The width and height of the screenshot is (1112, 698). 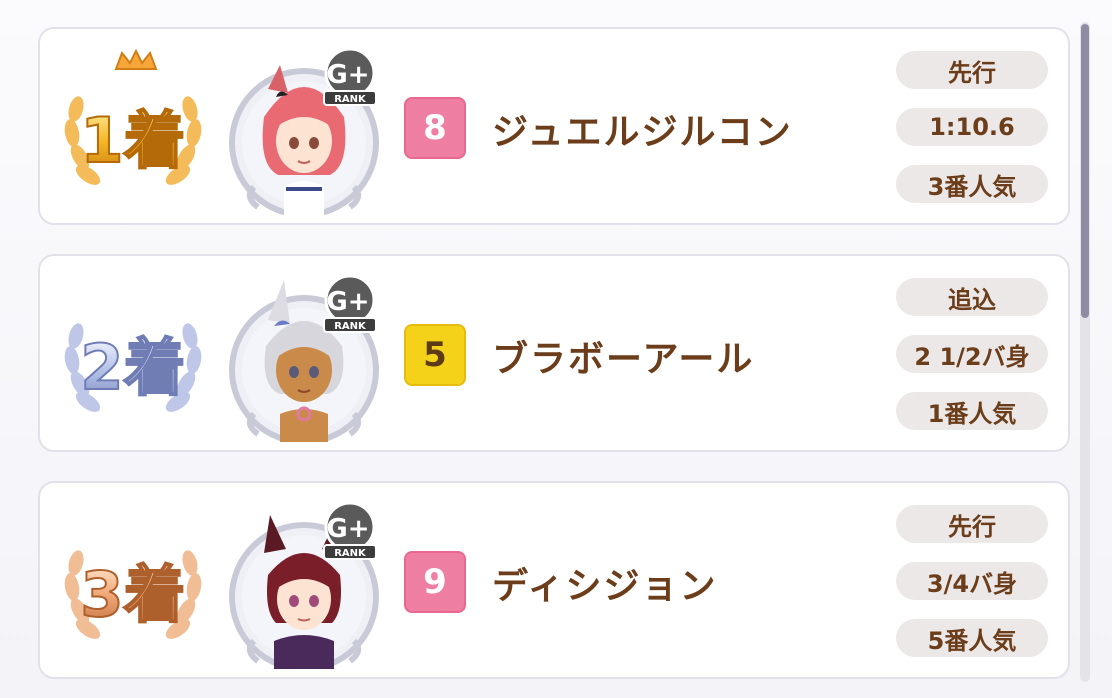 I want to click on laurel-silver-icon: 2着, so click(x=133, y=367).